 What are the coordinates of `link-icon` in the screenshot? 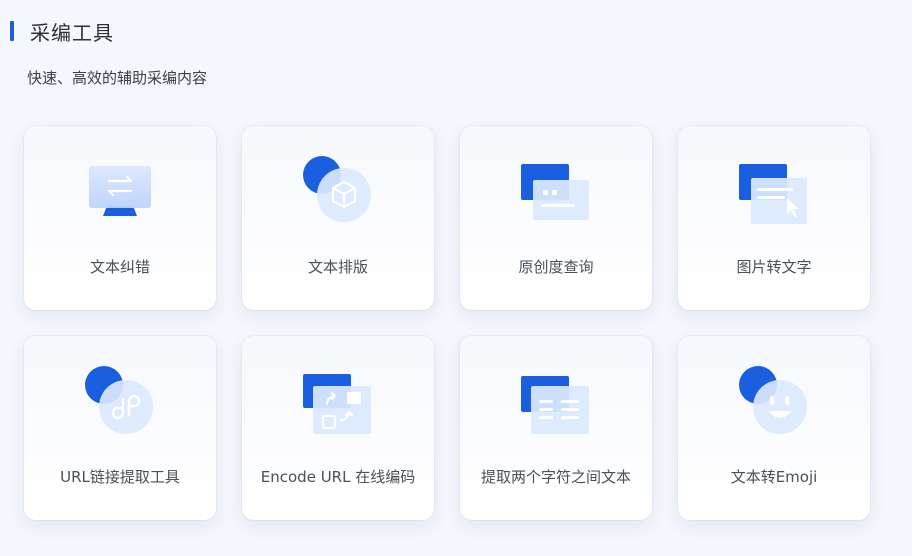 It's located at (119, 400).